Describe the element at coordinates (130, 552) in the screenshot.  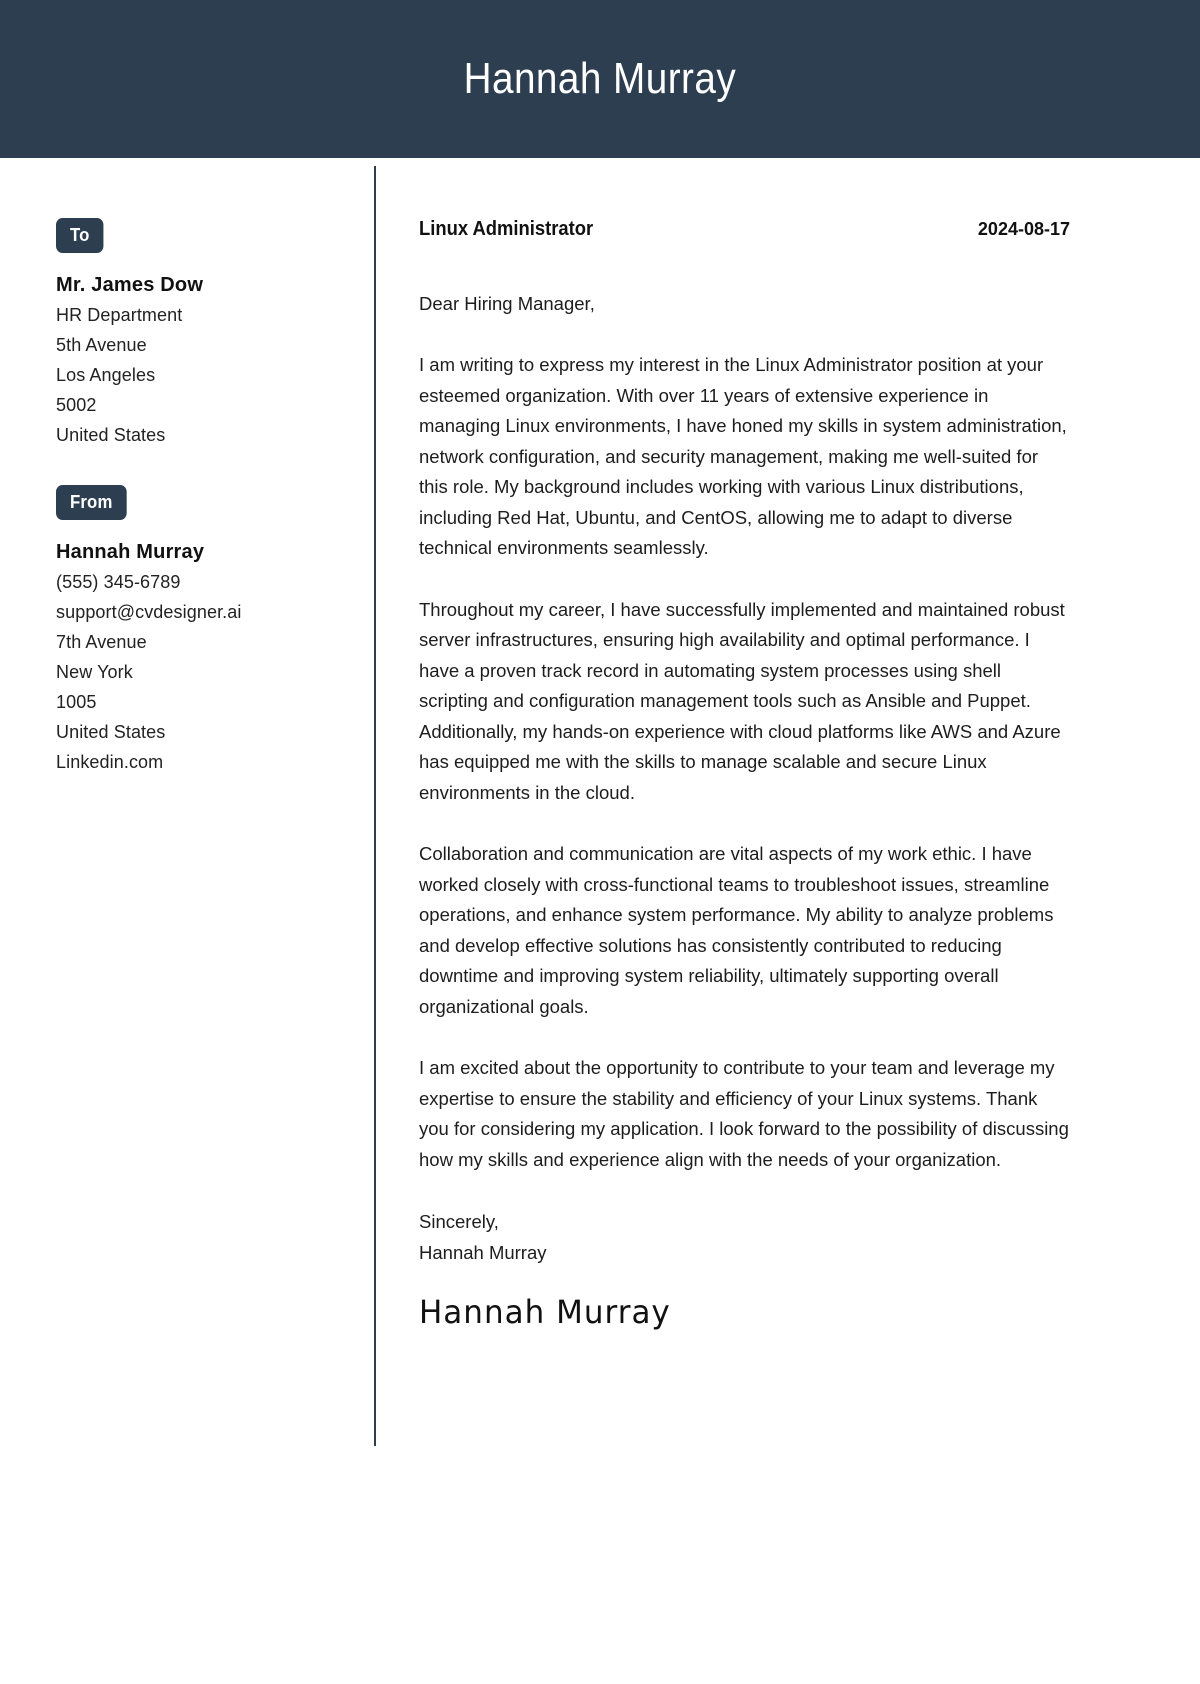
I see `sender-name: Hannah Murray` at that location.